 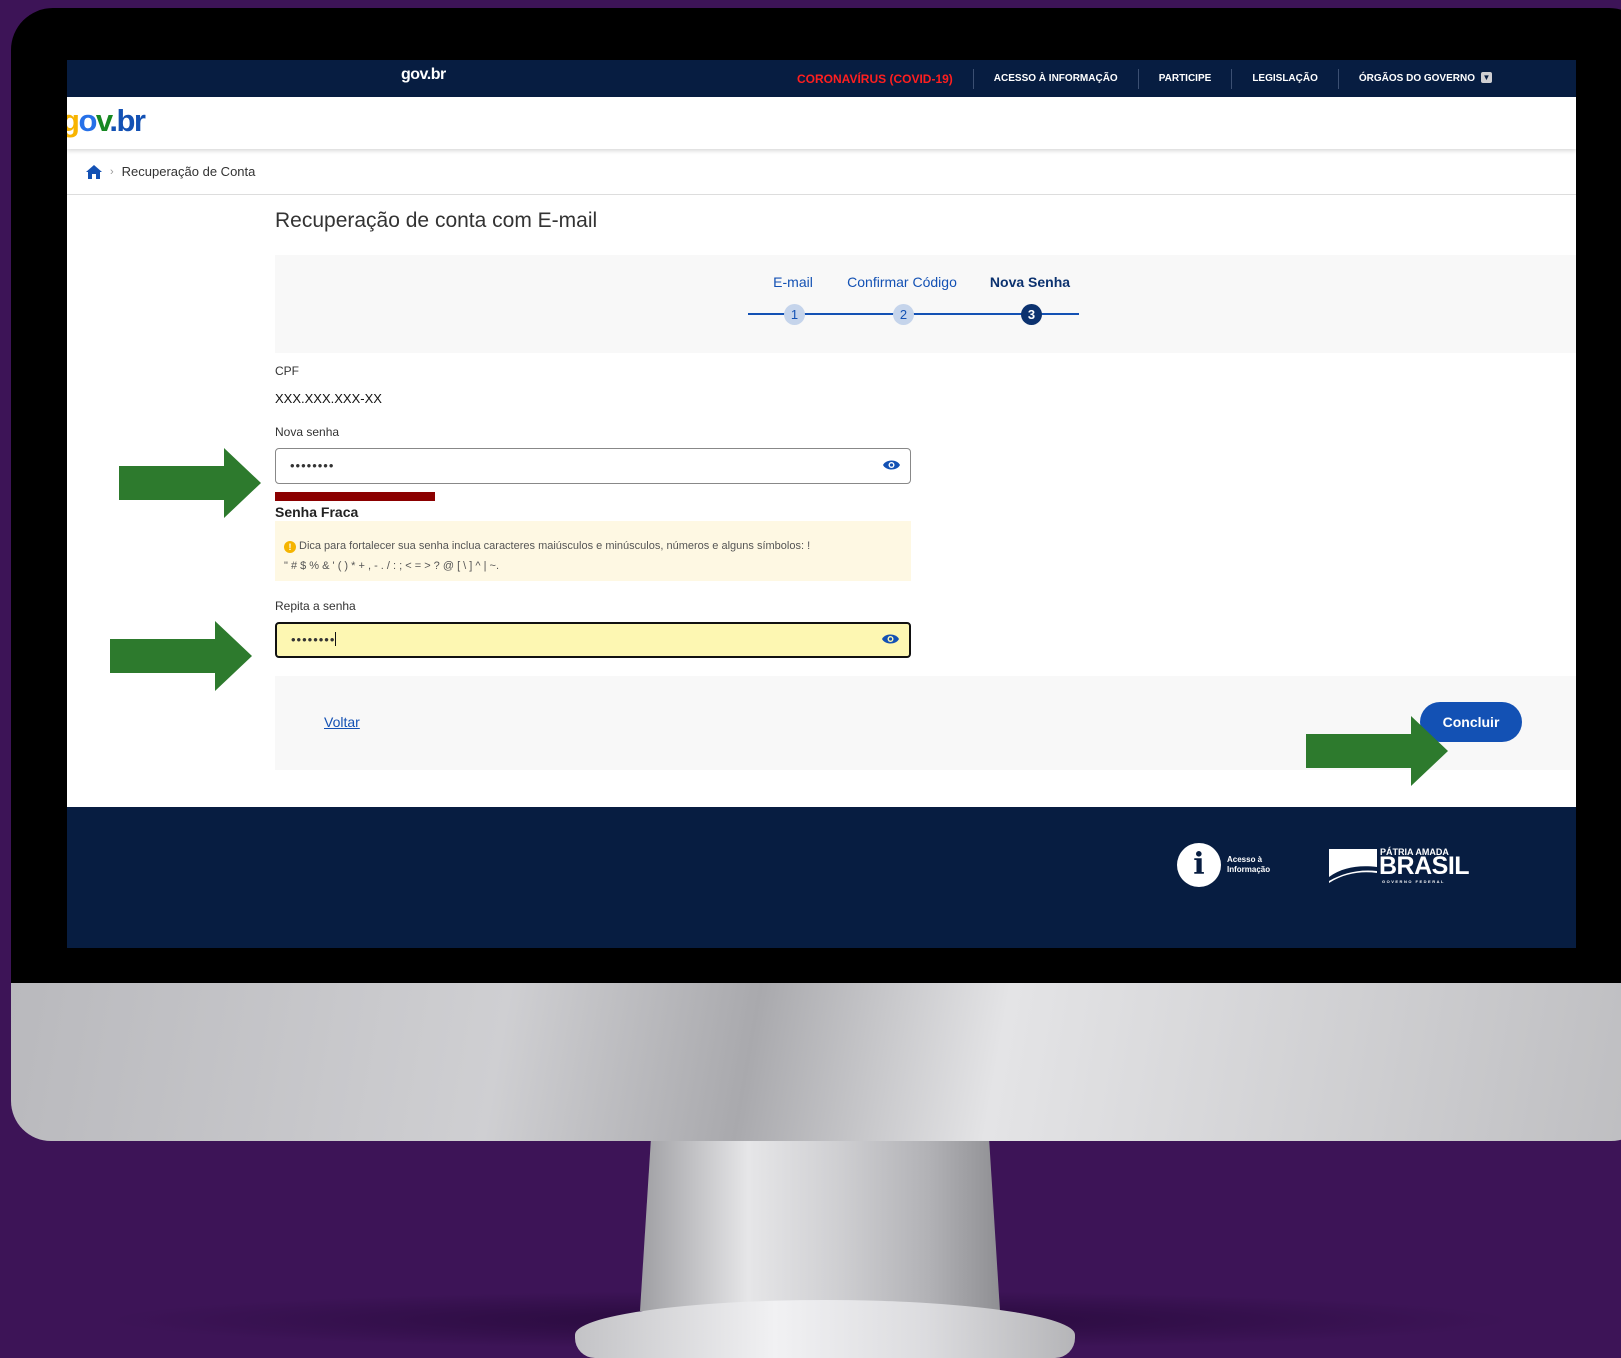 I want to click on brasil-flag-icon, so click(x=1353, y=866).